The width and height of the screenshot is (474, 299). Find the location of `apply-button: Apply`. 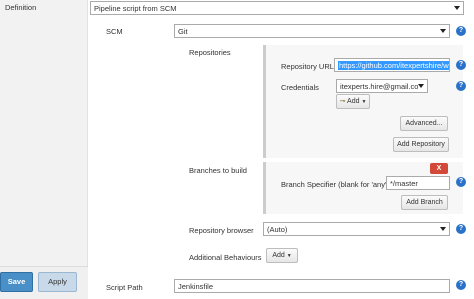

apply-button: Apply is located at coordinates (57, 282).